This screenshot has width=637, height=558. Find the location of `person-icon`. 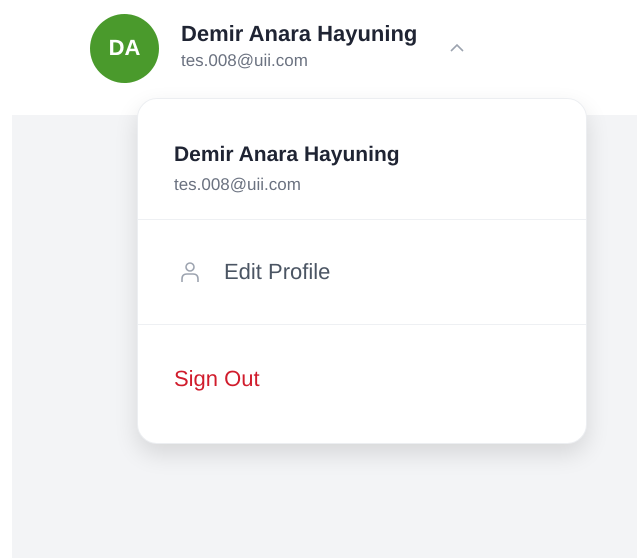

person-icon is located at coordinates (190, 272).